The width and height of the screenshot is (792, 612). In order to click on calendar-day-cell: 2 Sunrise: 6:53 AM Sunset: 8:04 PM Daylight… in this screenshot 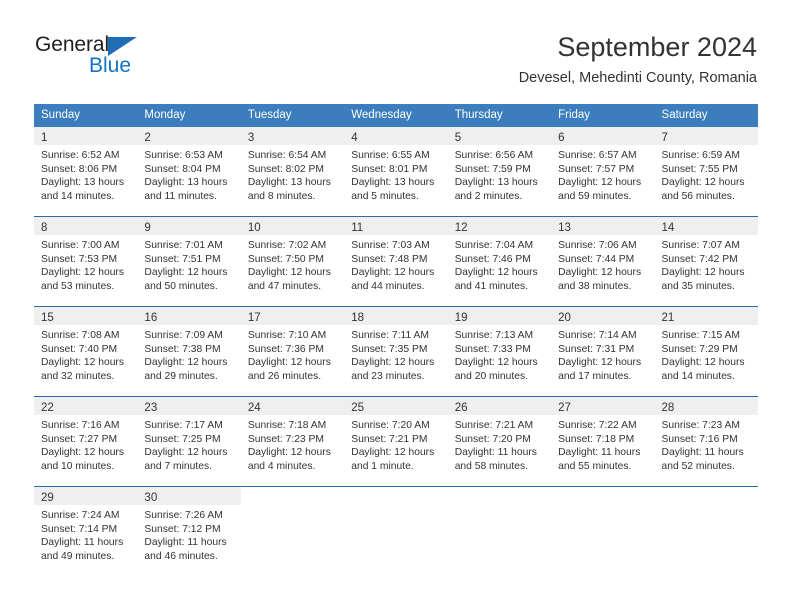, I will do `click(189, 172)`.